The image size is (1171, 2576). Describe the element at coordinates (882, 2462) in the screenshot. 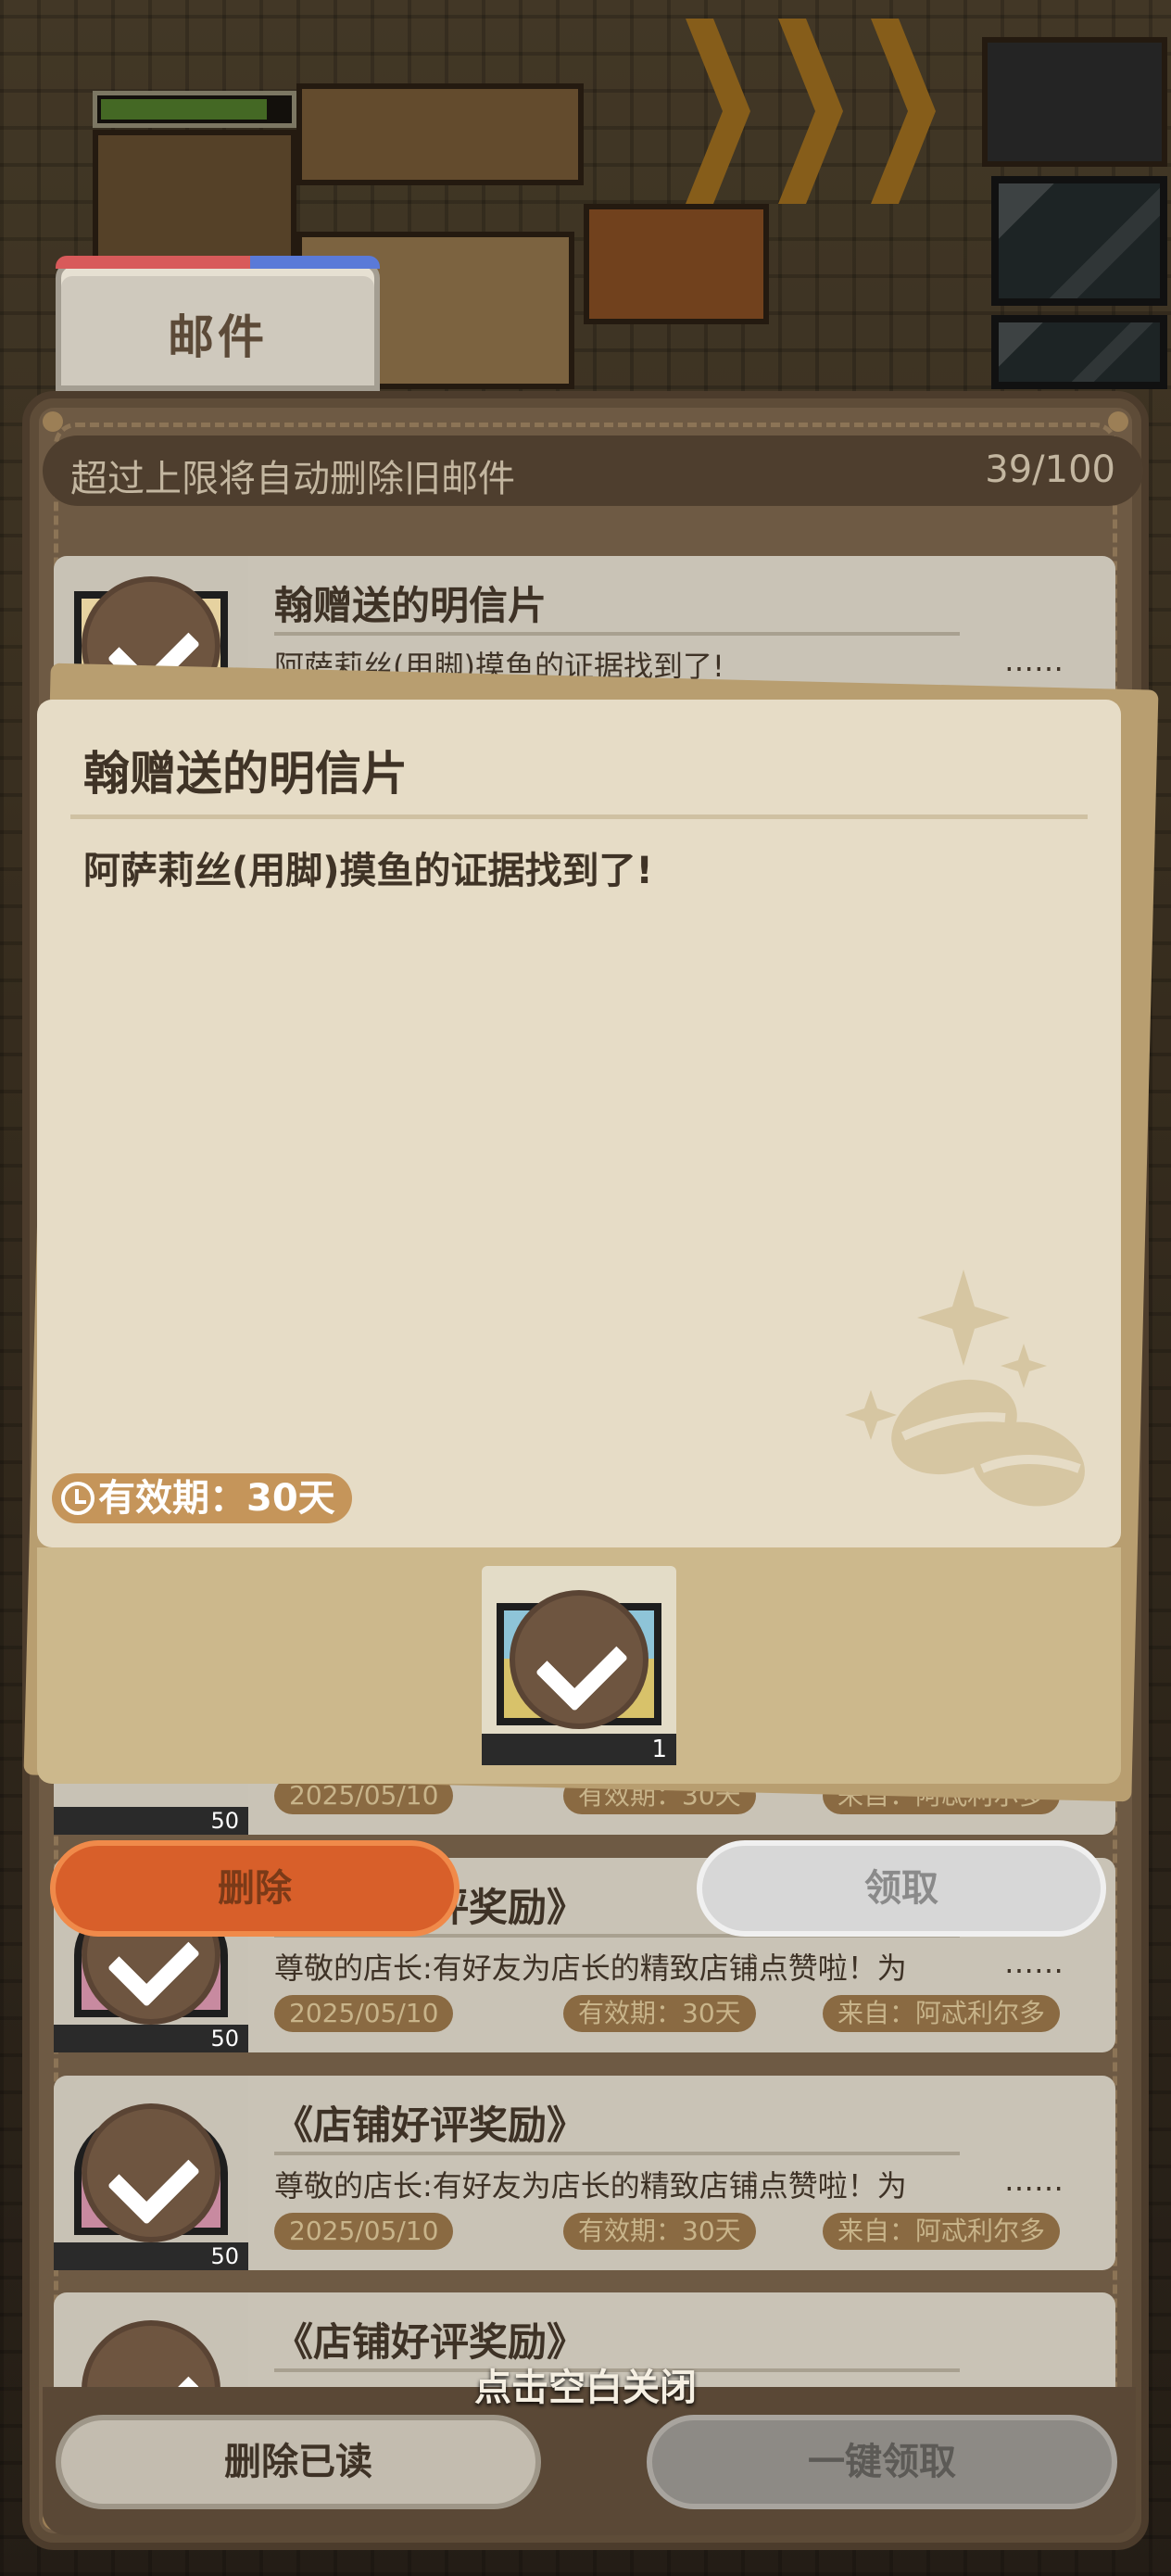

I see `claim-all-button: 一键领取` at that location.